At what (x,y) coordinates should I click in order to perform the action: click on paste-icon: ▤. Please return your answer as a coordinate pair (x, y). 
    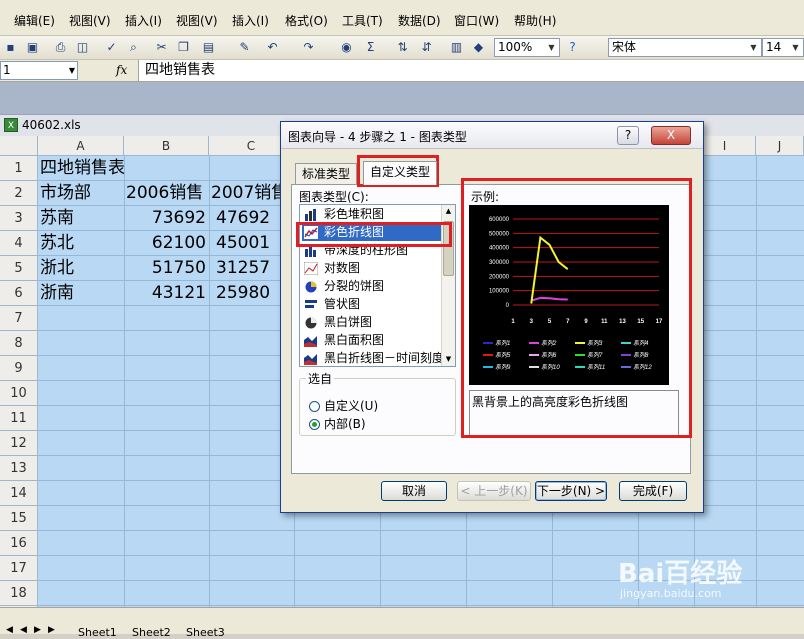
    Looking at the image, I should click on (208, 47).